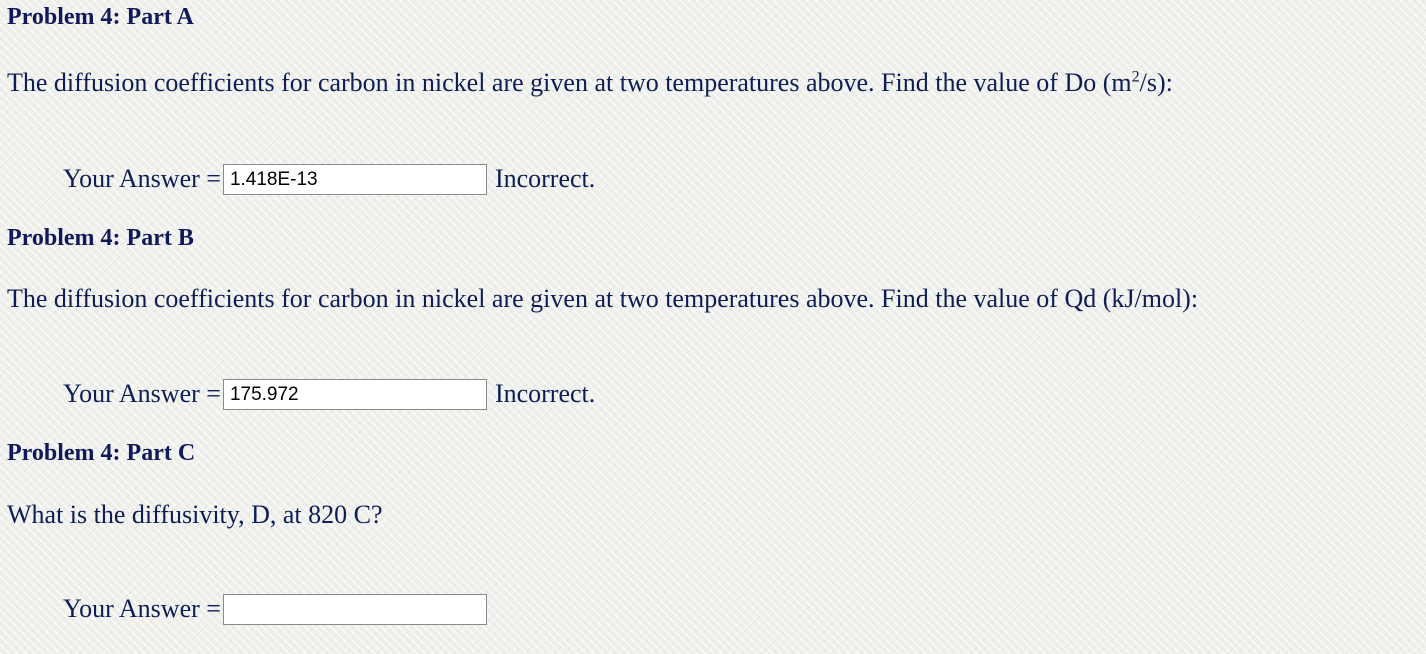  I want to click on part-a-answer-input, so click(354, 179).